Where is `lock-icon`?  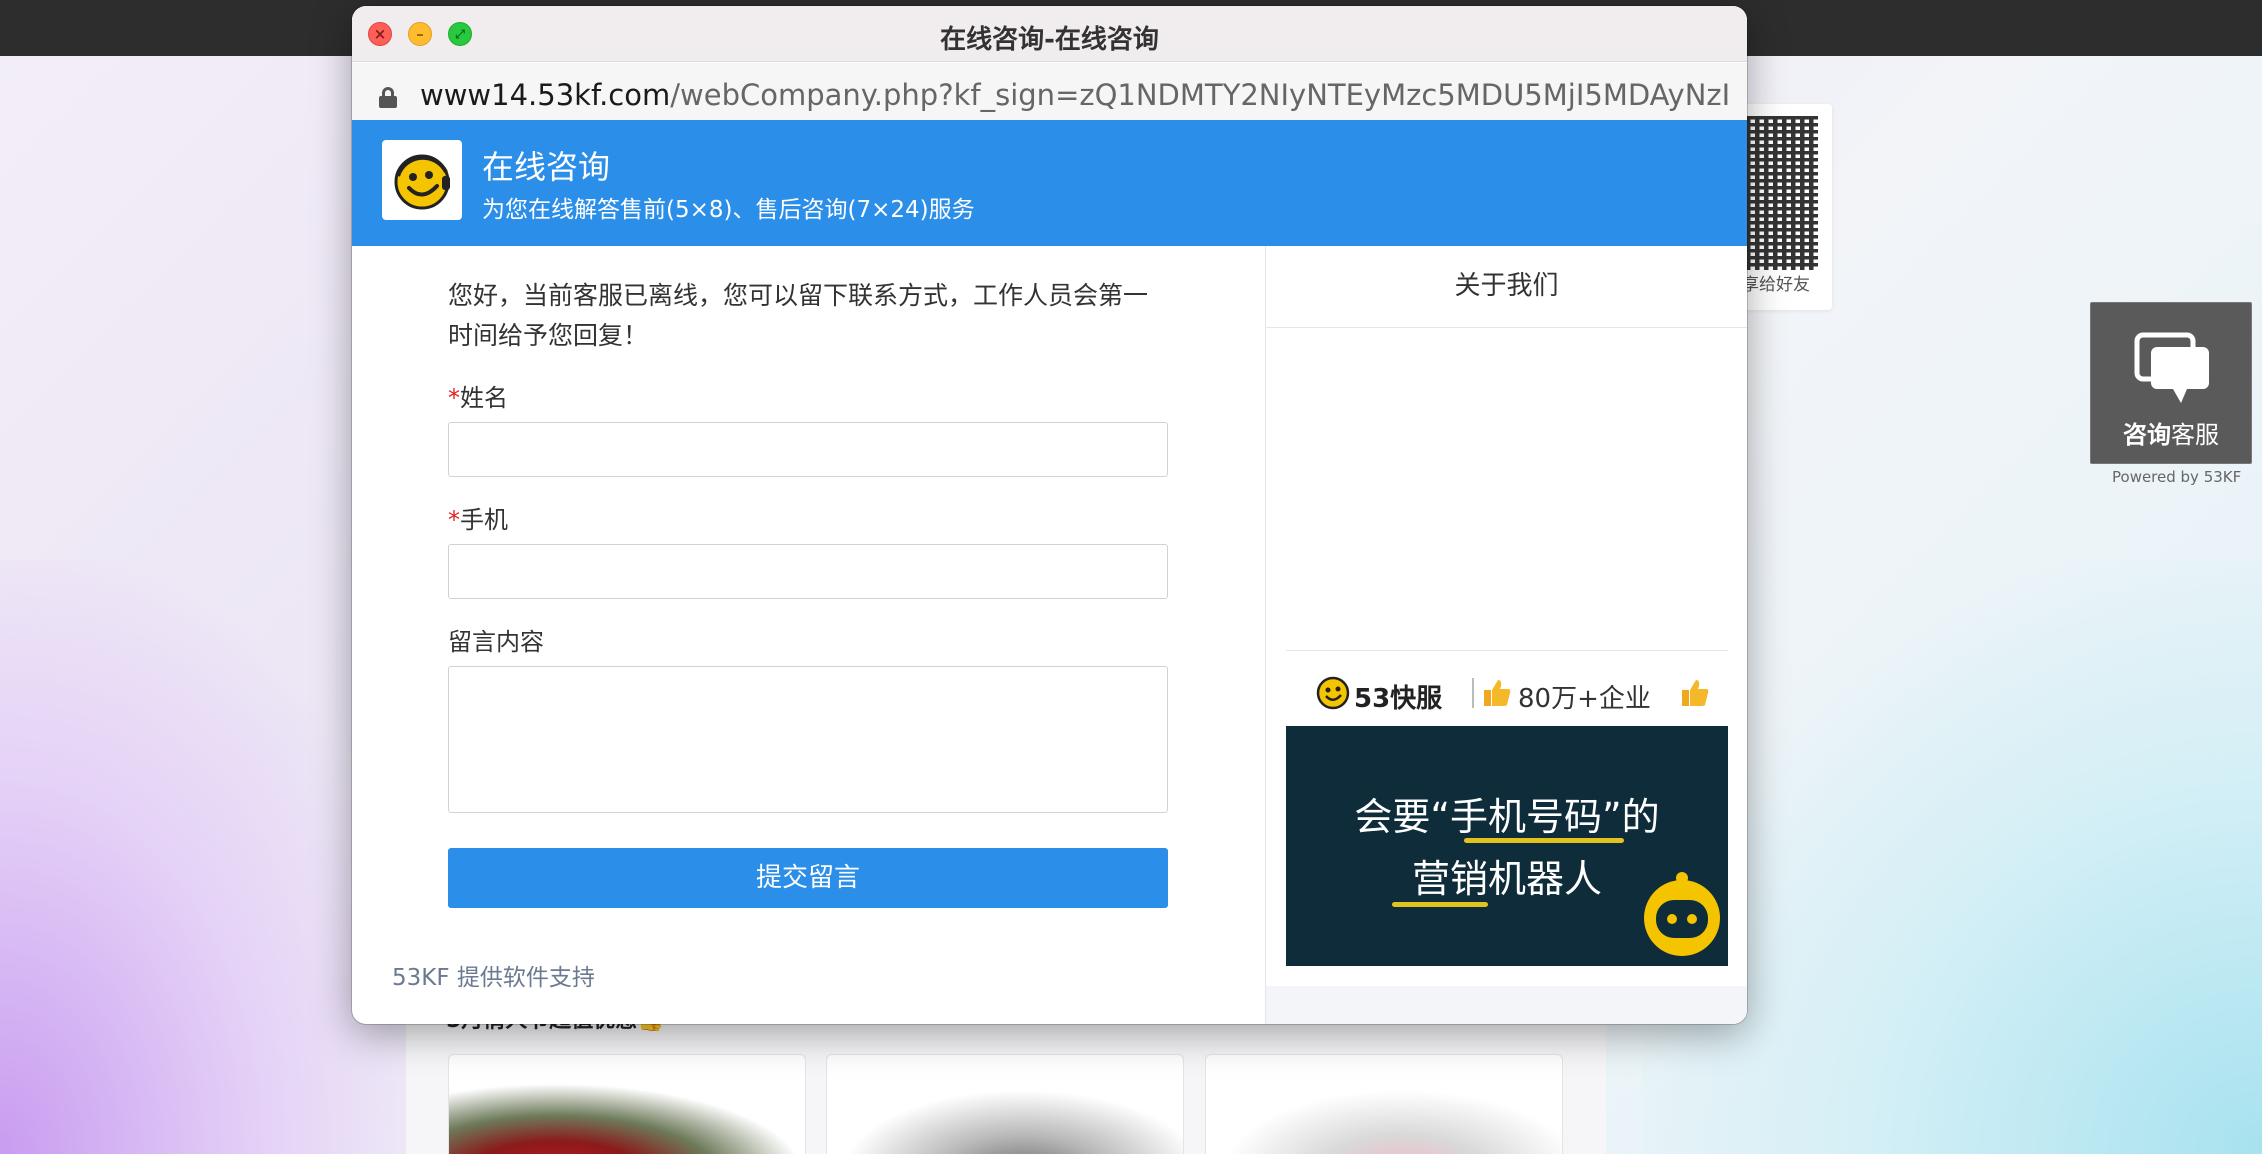
lock-icon is located at coordinates (388, 97).